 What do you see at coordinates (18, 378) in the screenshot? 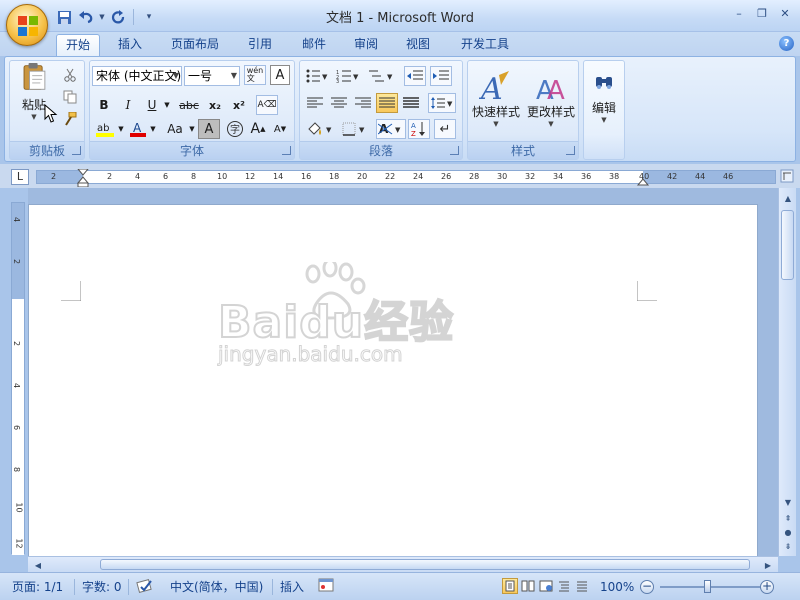
I see `vertical-ruler: 4 2 2 4 6 8 10 12` at bounding box center [18, 378].